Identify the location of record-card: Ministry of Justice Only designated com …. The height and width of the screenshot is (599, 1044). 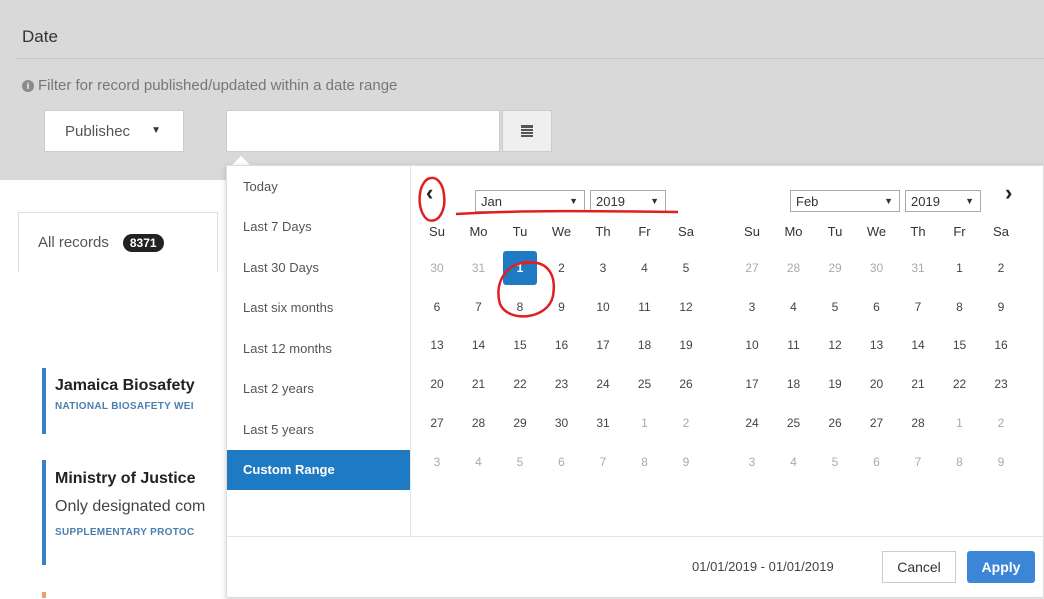
(137, 512).